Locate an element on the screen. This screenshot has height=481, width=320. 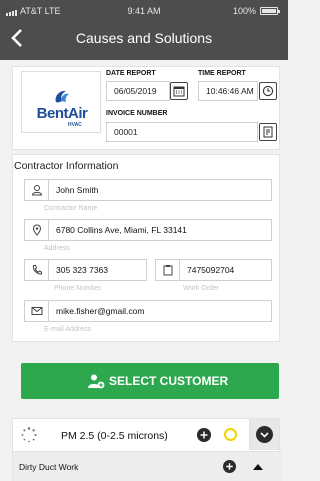
status-ring-indicator is located at coordinates (230, 434).